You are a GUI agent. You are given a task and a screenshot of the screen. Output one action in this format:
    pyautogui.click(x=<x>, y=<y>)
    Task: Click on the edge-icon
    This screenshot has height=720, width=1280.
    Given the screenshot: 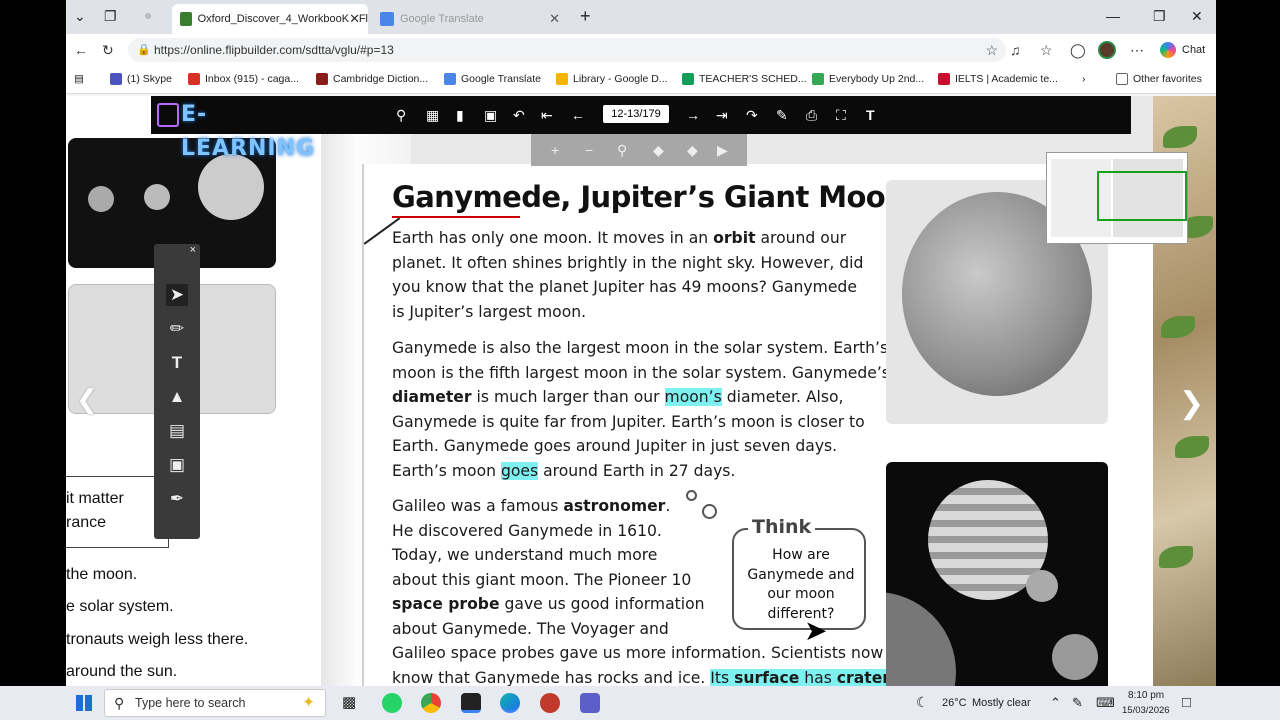 What is the action you would take?
    pyautogui.click(x=510, y=703)
    